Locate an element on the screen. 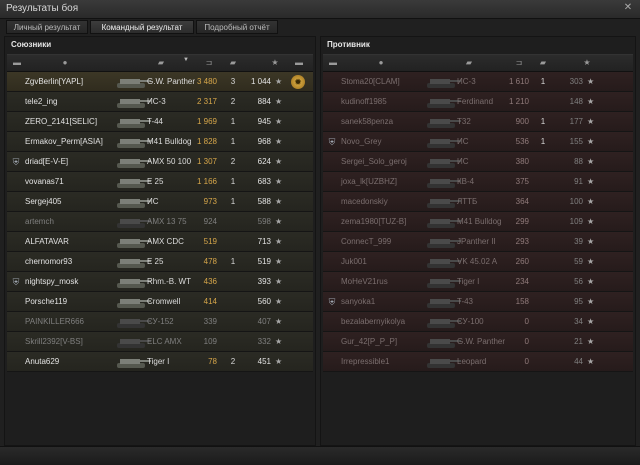 This screenshot has width=640, height=465. player-row: Sergej405 ИС 973 1 588 ★ is located at coordinates (160, 202).